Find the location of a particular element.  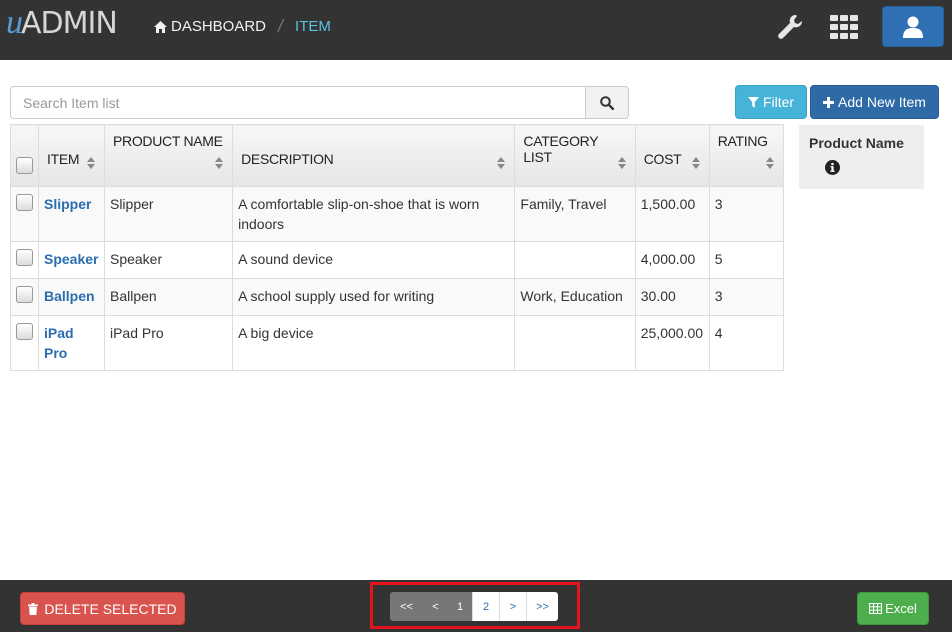

pagination-next-button: > is located at coordinates (512, 606).